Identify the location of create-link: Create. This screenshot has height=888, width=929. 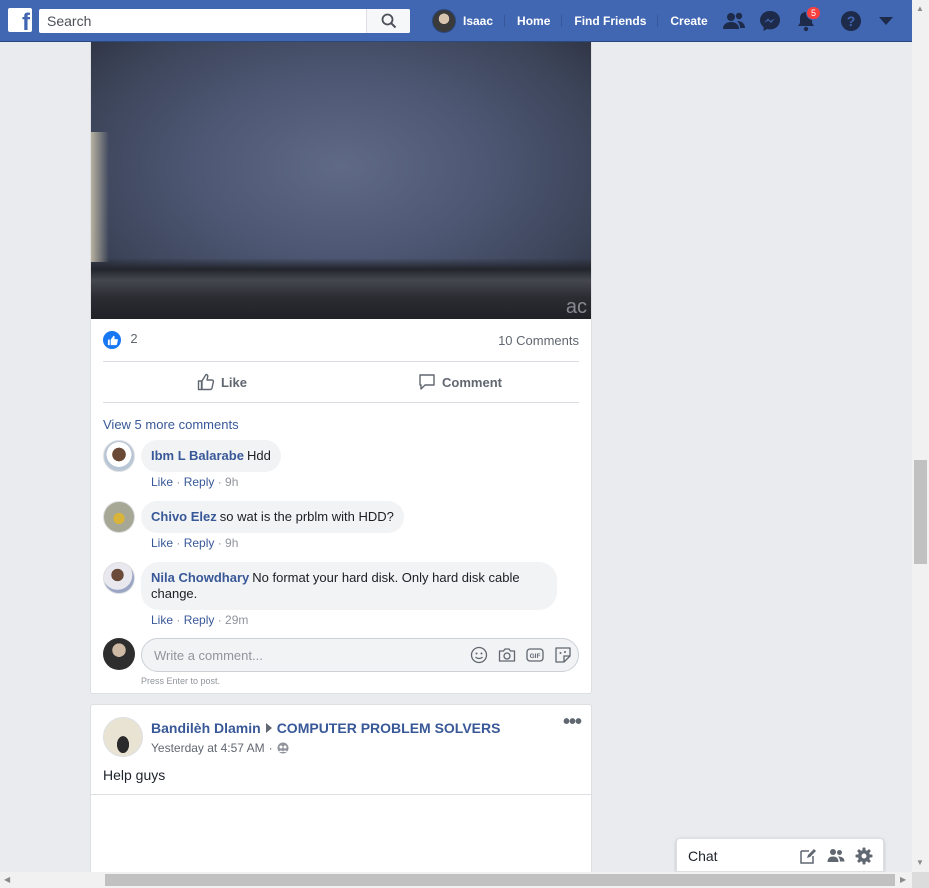
(688, 21).